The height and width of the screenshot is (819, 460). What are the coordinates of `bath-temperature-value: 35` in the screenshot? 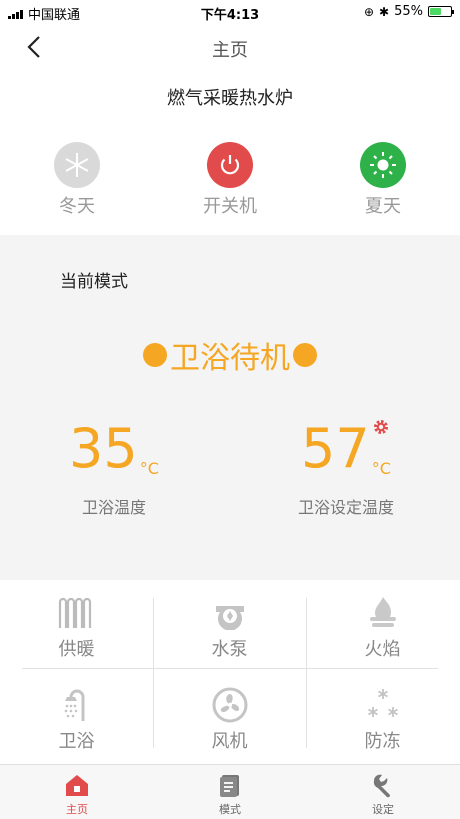 It's located at (103, 448).